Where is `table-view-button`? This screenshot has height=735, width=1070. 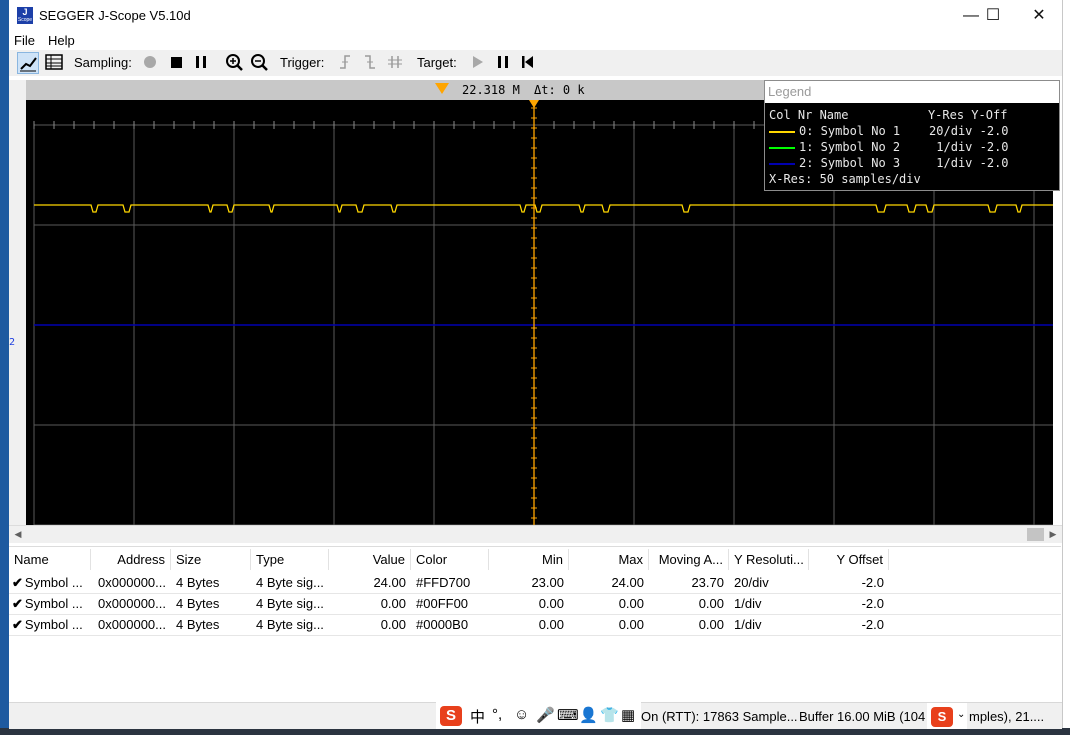 table-view-button is located at coordinates (54, 63).